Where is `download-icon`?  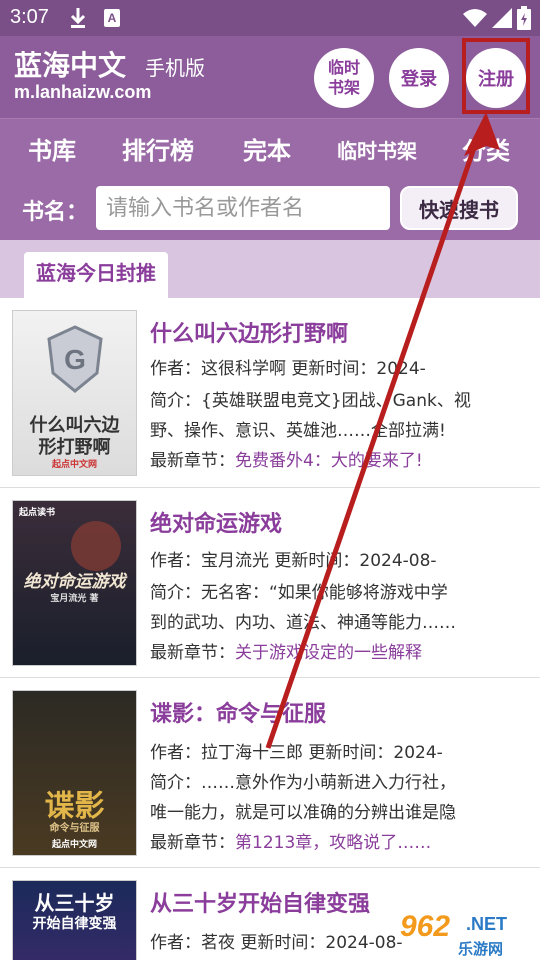
download-icon is located at coordinates (78, 18).